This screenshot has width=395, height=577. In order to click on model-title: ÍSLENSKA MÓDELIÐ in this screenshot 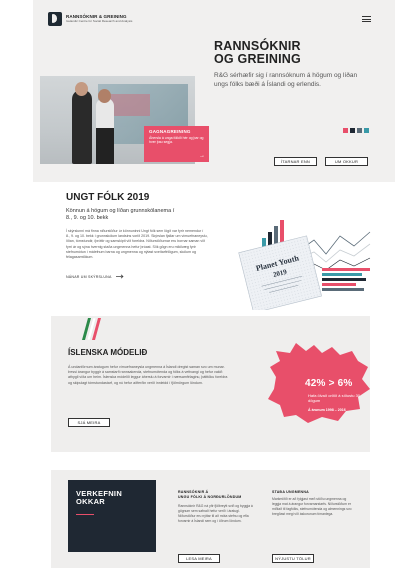, I will do `click(108, 352)`.